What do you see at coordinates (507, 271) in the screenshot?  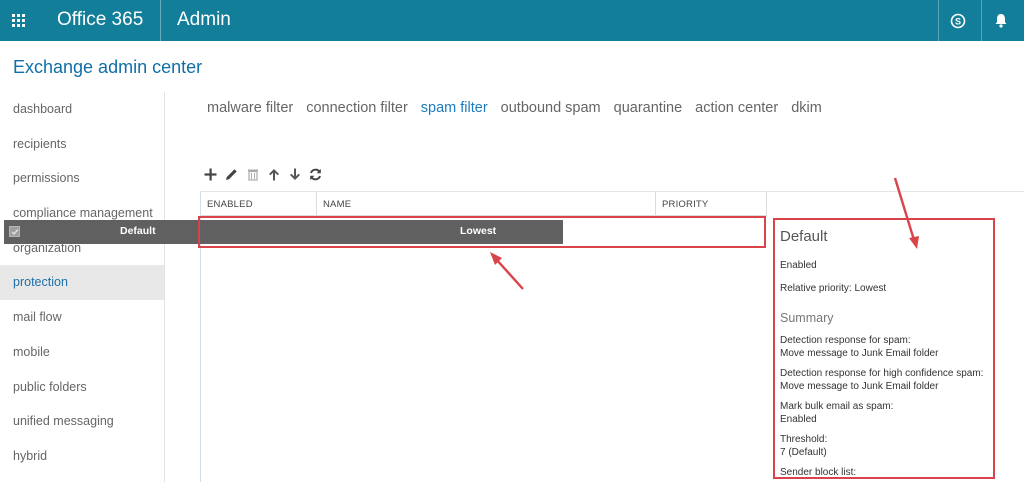 I see `row-arrow-icon` at bounding box center [507, 271].